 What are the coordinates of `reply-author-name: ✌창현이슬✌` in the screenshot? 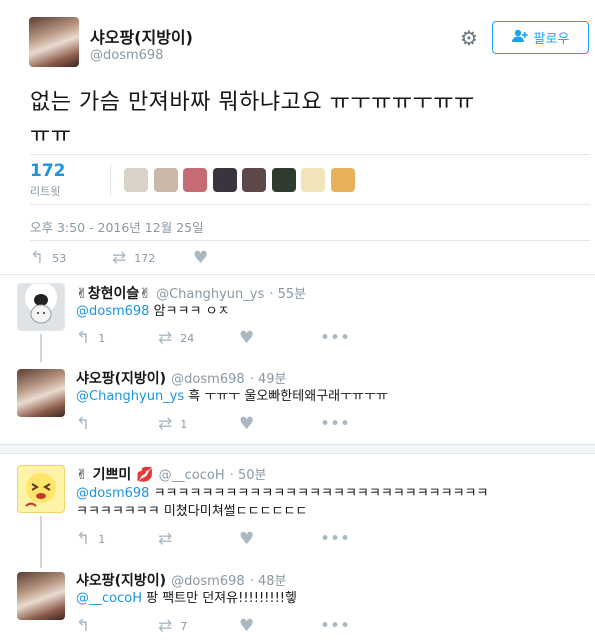 It's located at (113, 294).